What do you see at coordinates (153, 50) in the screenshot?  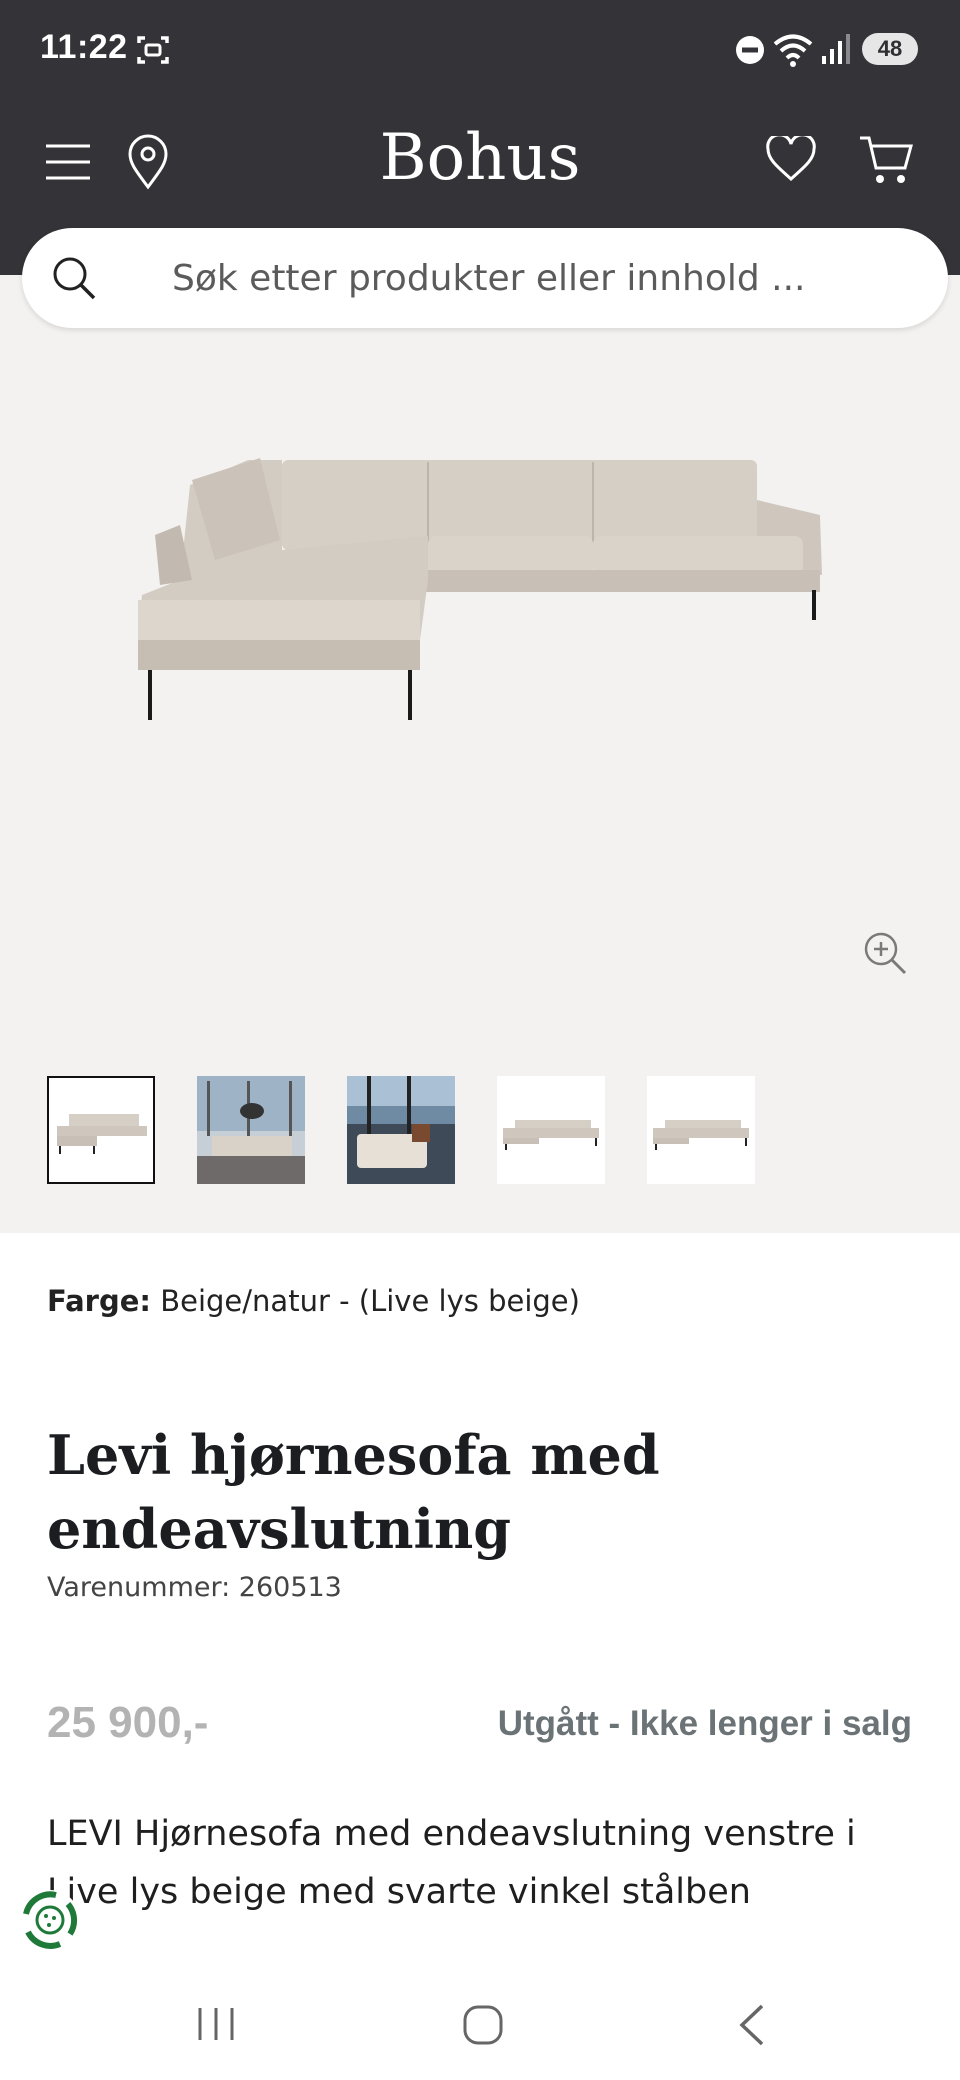 I see `screenshot-icon` at bounding box center [153, 50].